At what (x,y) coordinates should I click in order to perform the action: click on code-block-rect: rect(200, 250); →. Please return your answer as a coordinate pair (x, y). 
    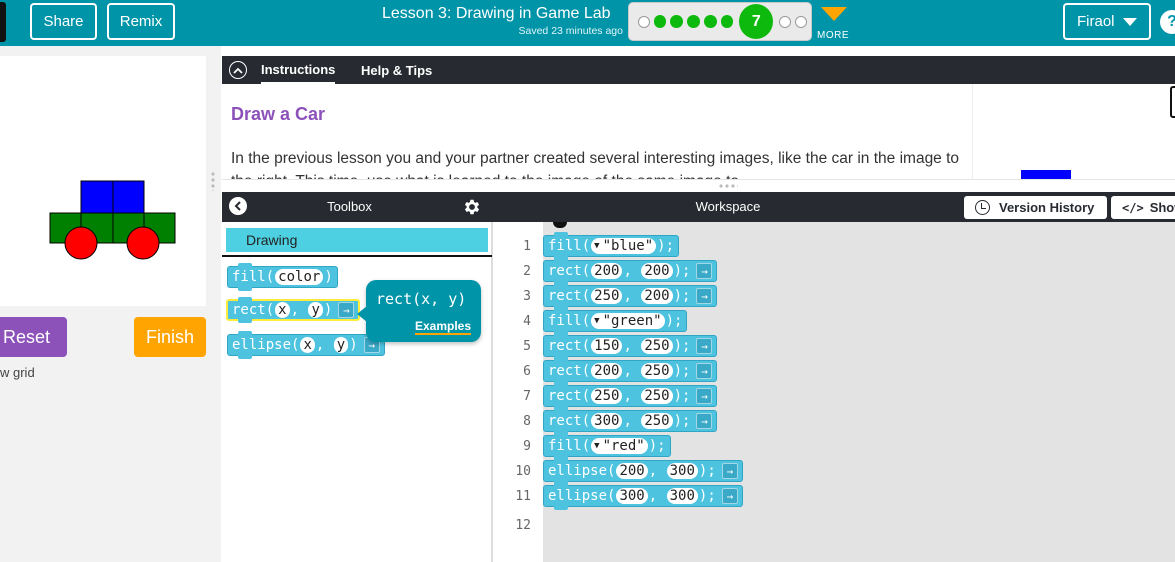
    Looking at the image, I should click on (630, 371).